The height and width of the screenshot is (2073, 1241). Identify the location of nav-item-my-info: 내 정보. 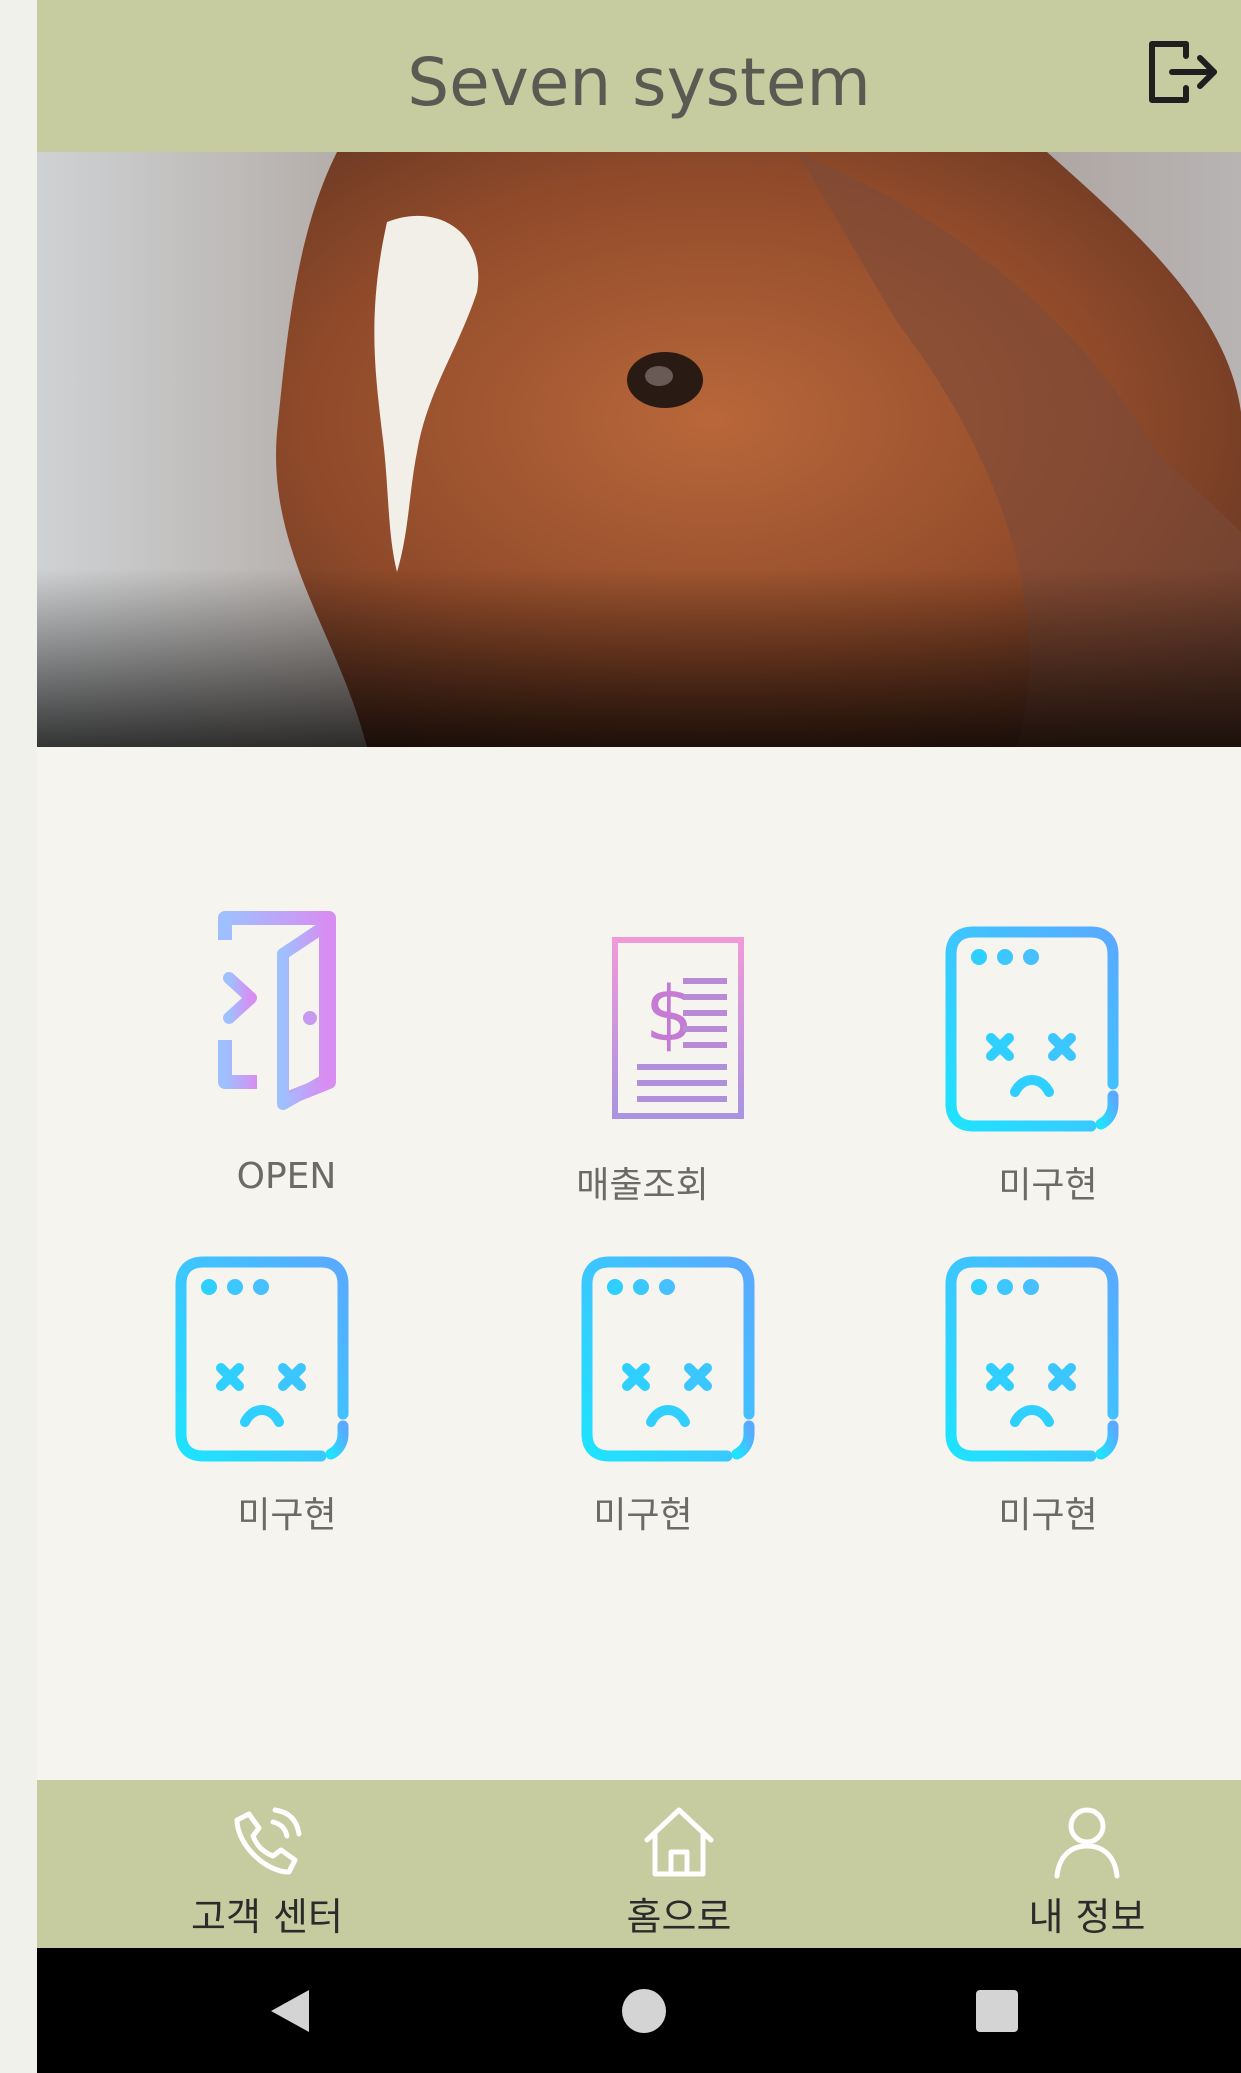
(1087, 1864).